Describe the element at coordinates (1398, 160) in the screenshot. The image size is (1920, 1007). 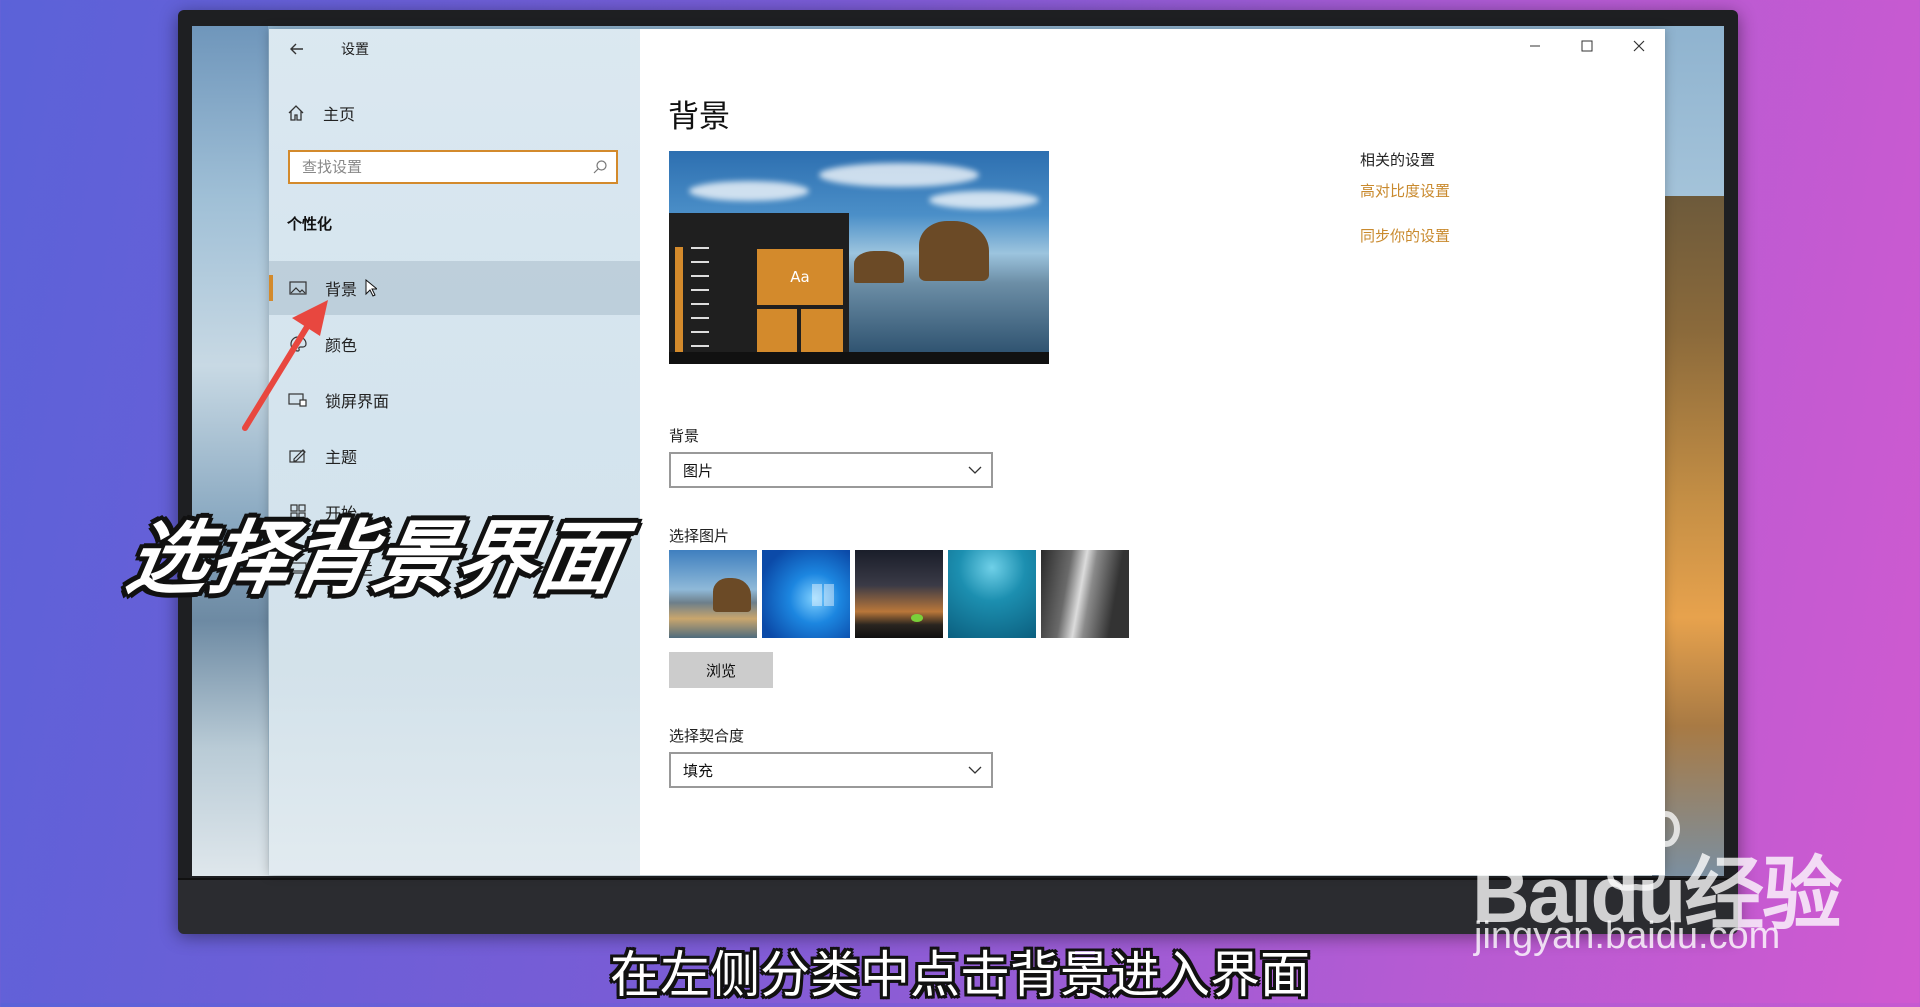
I see `related-settings-title: 相关的设置` at that location.